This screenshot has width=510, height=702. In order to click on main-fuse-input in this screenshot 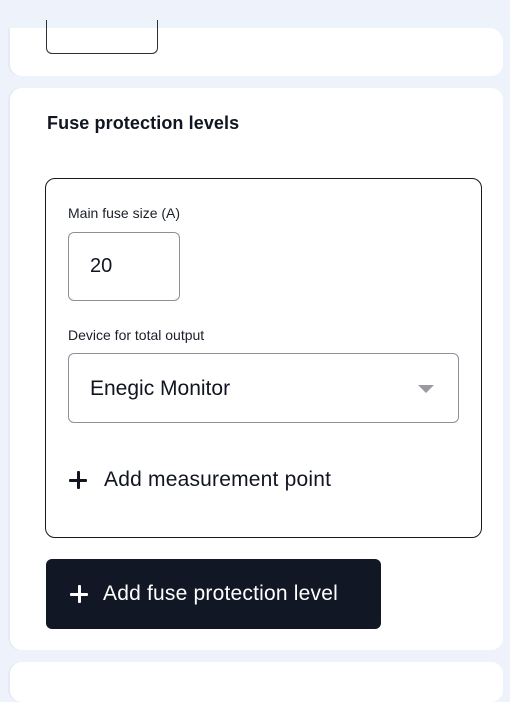, I will do `click(124, 266)`.